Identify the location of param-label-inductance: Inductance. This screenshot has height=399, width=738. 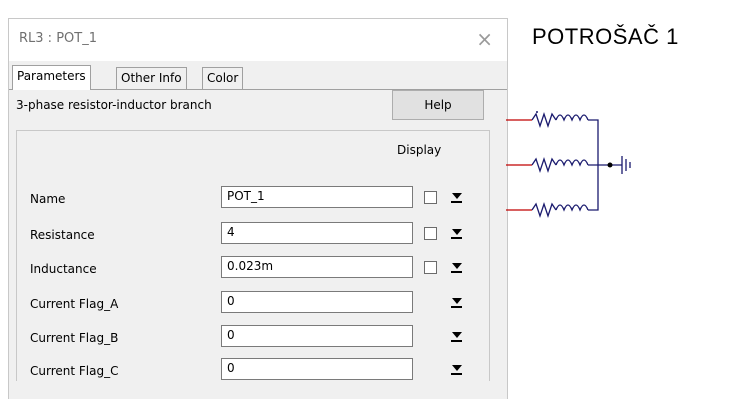
(63, 269).